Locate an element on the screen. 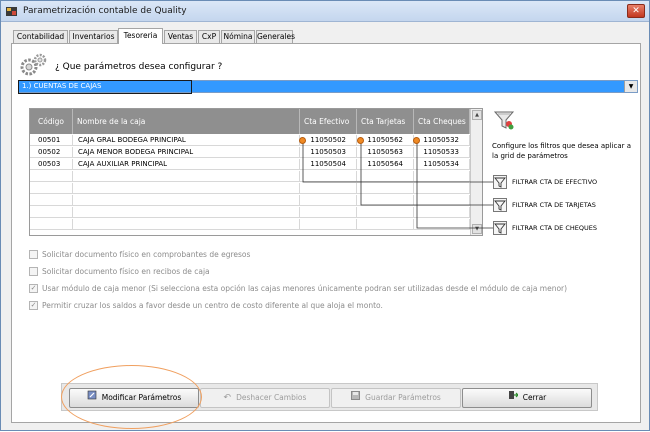 The image size is (650, 432). exit-door-icon is located at coordinates (513, 398).